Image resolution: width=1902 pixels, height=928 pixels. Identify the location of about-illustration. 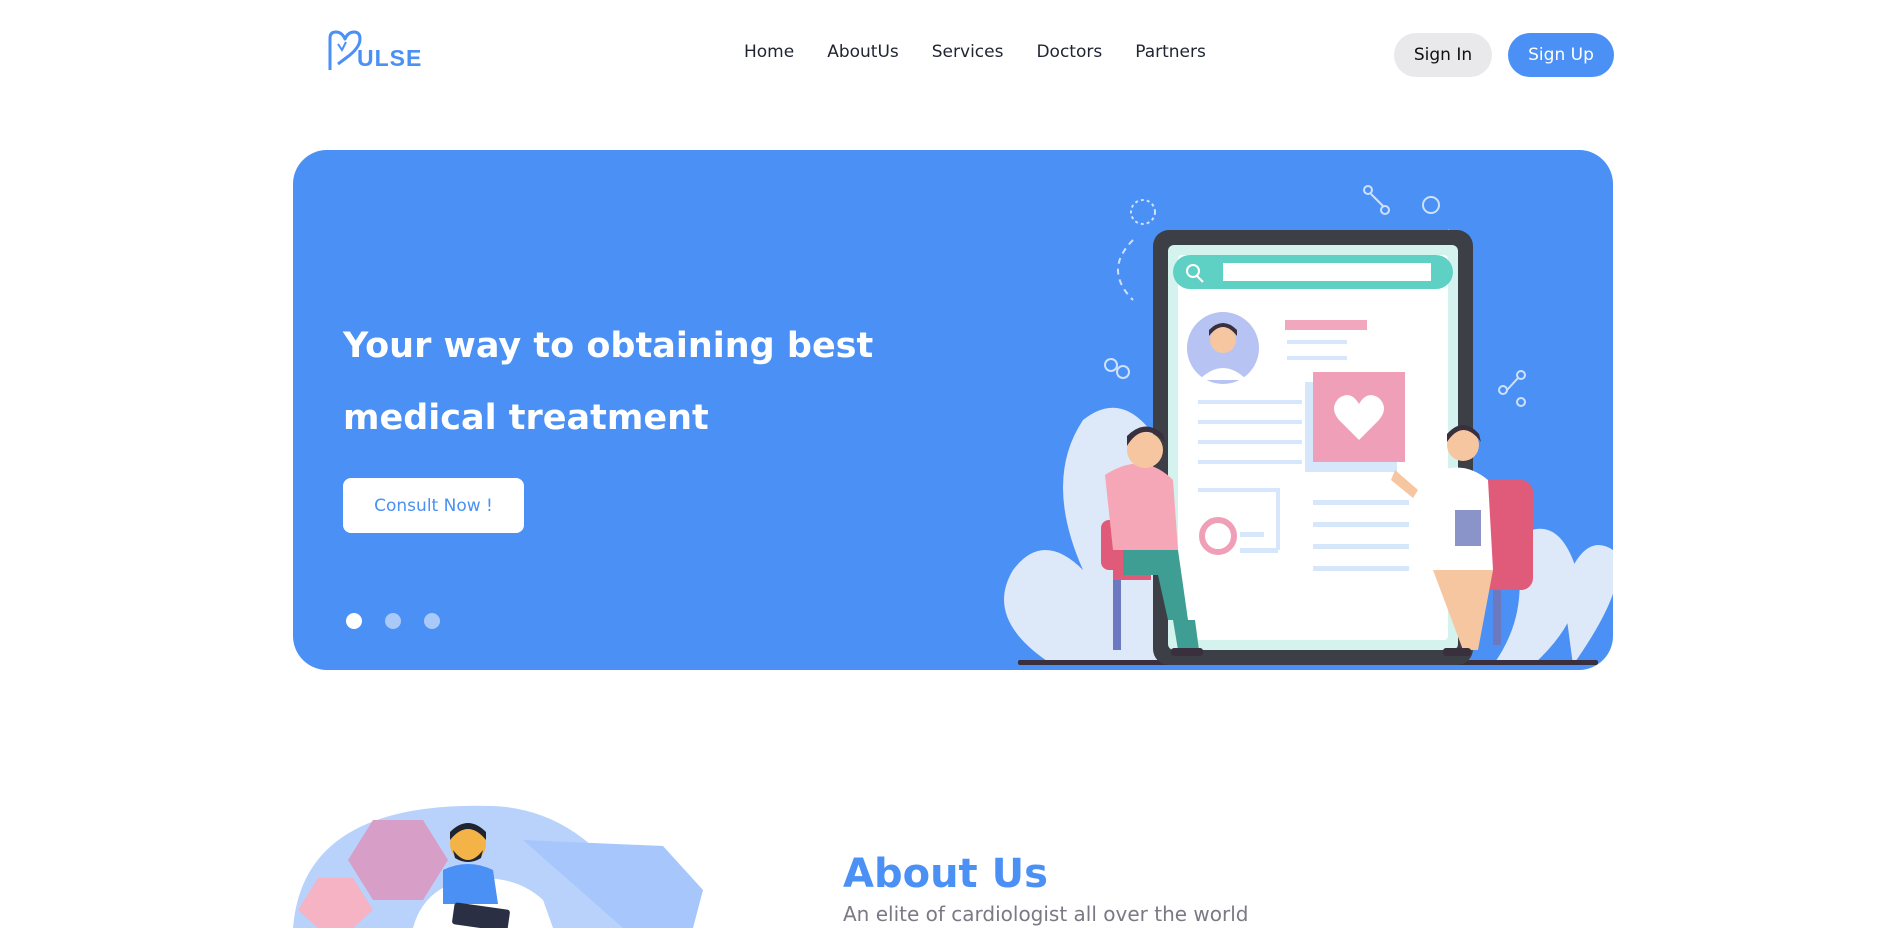
(503, 864).